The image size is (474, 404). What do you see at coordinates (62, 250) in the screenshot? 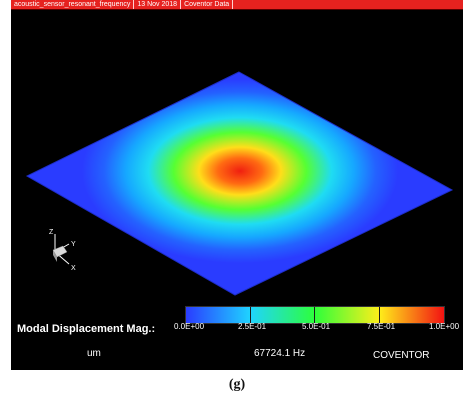
I see `axis-triad-icon: Z Y X` at bounding box center [62, 250].